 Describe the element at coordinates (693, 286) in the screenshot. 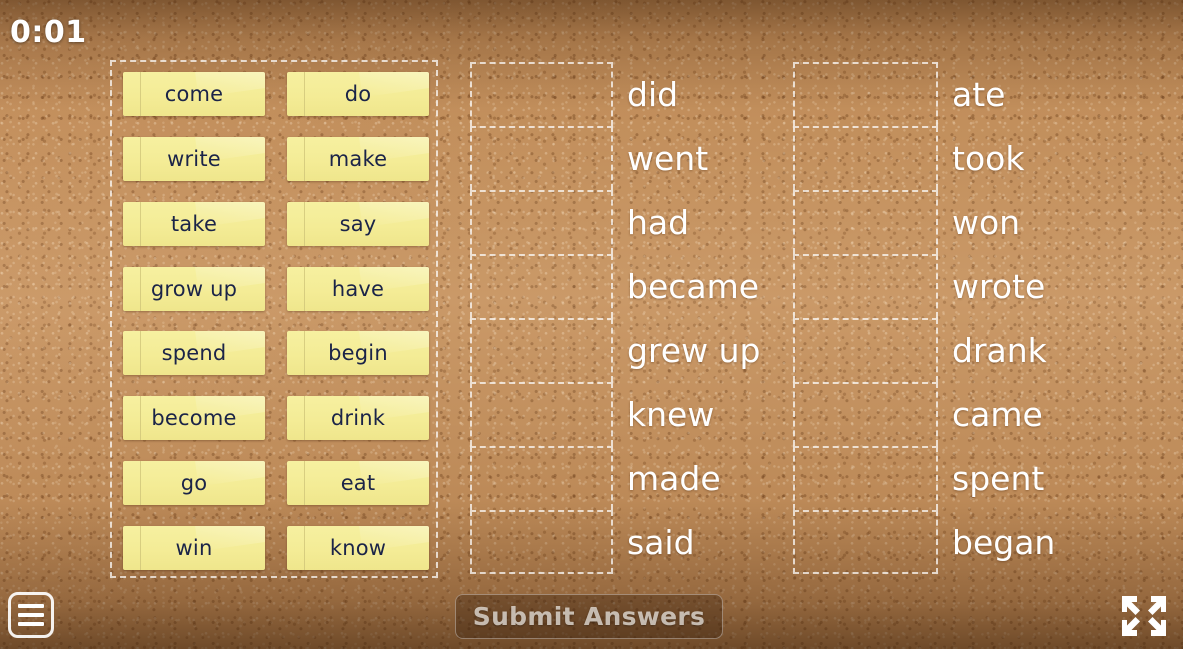

I see `answer-word: became` at that location.